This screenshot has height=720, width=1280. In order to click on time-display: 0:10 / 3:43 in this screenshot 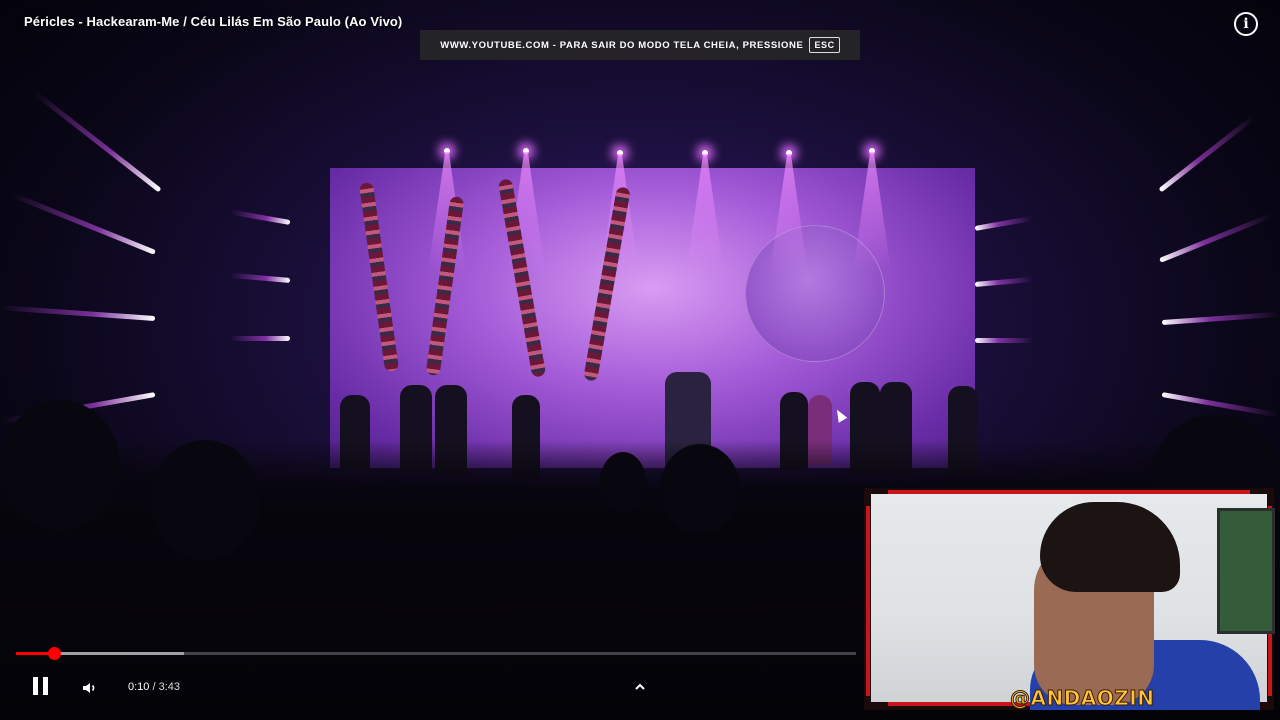, I will do `click(154, 687)`.